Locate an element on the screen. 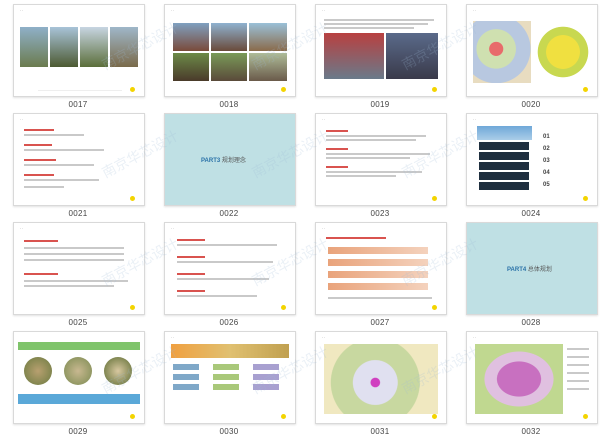 The width and height of the screenshot is (600, 439). slide-card-0031: · · 0031 is located at coordinates (381, 385).